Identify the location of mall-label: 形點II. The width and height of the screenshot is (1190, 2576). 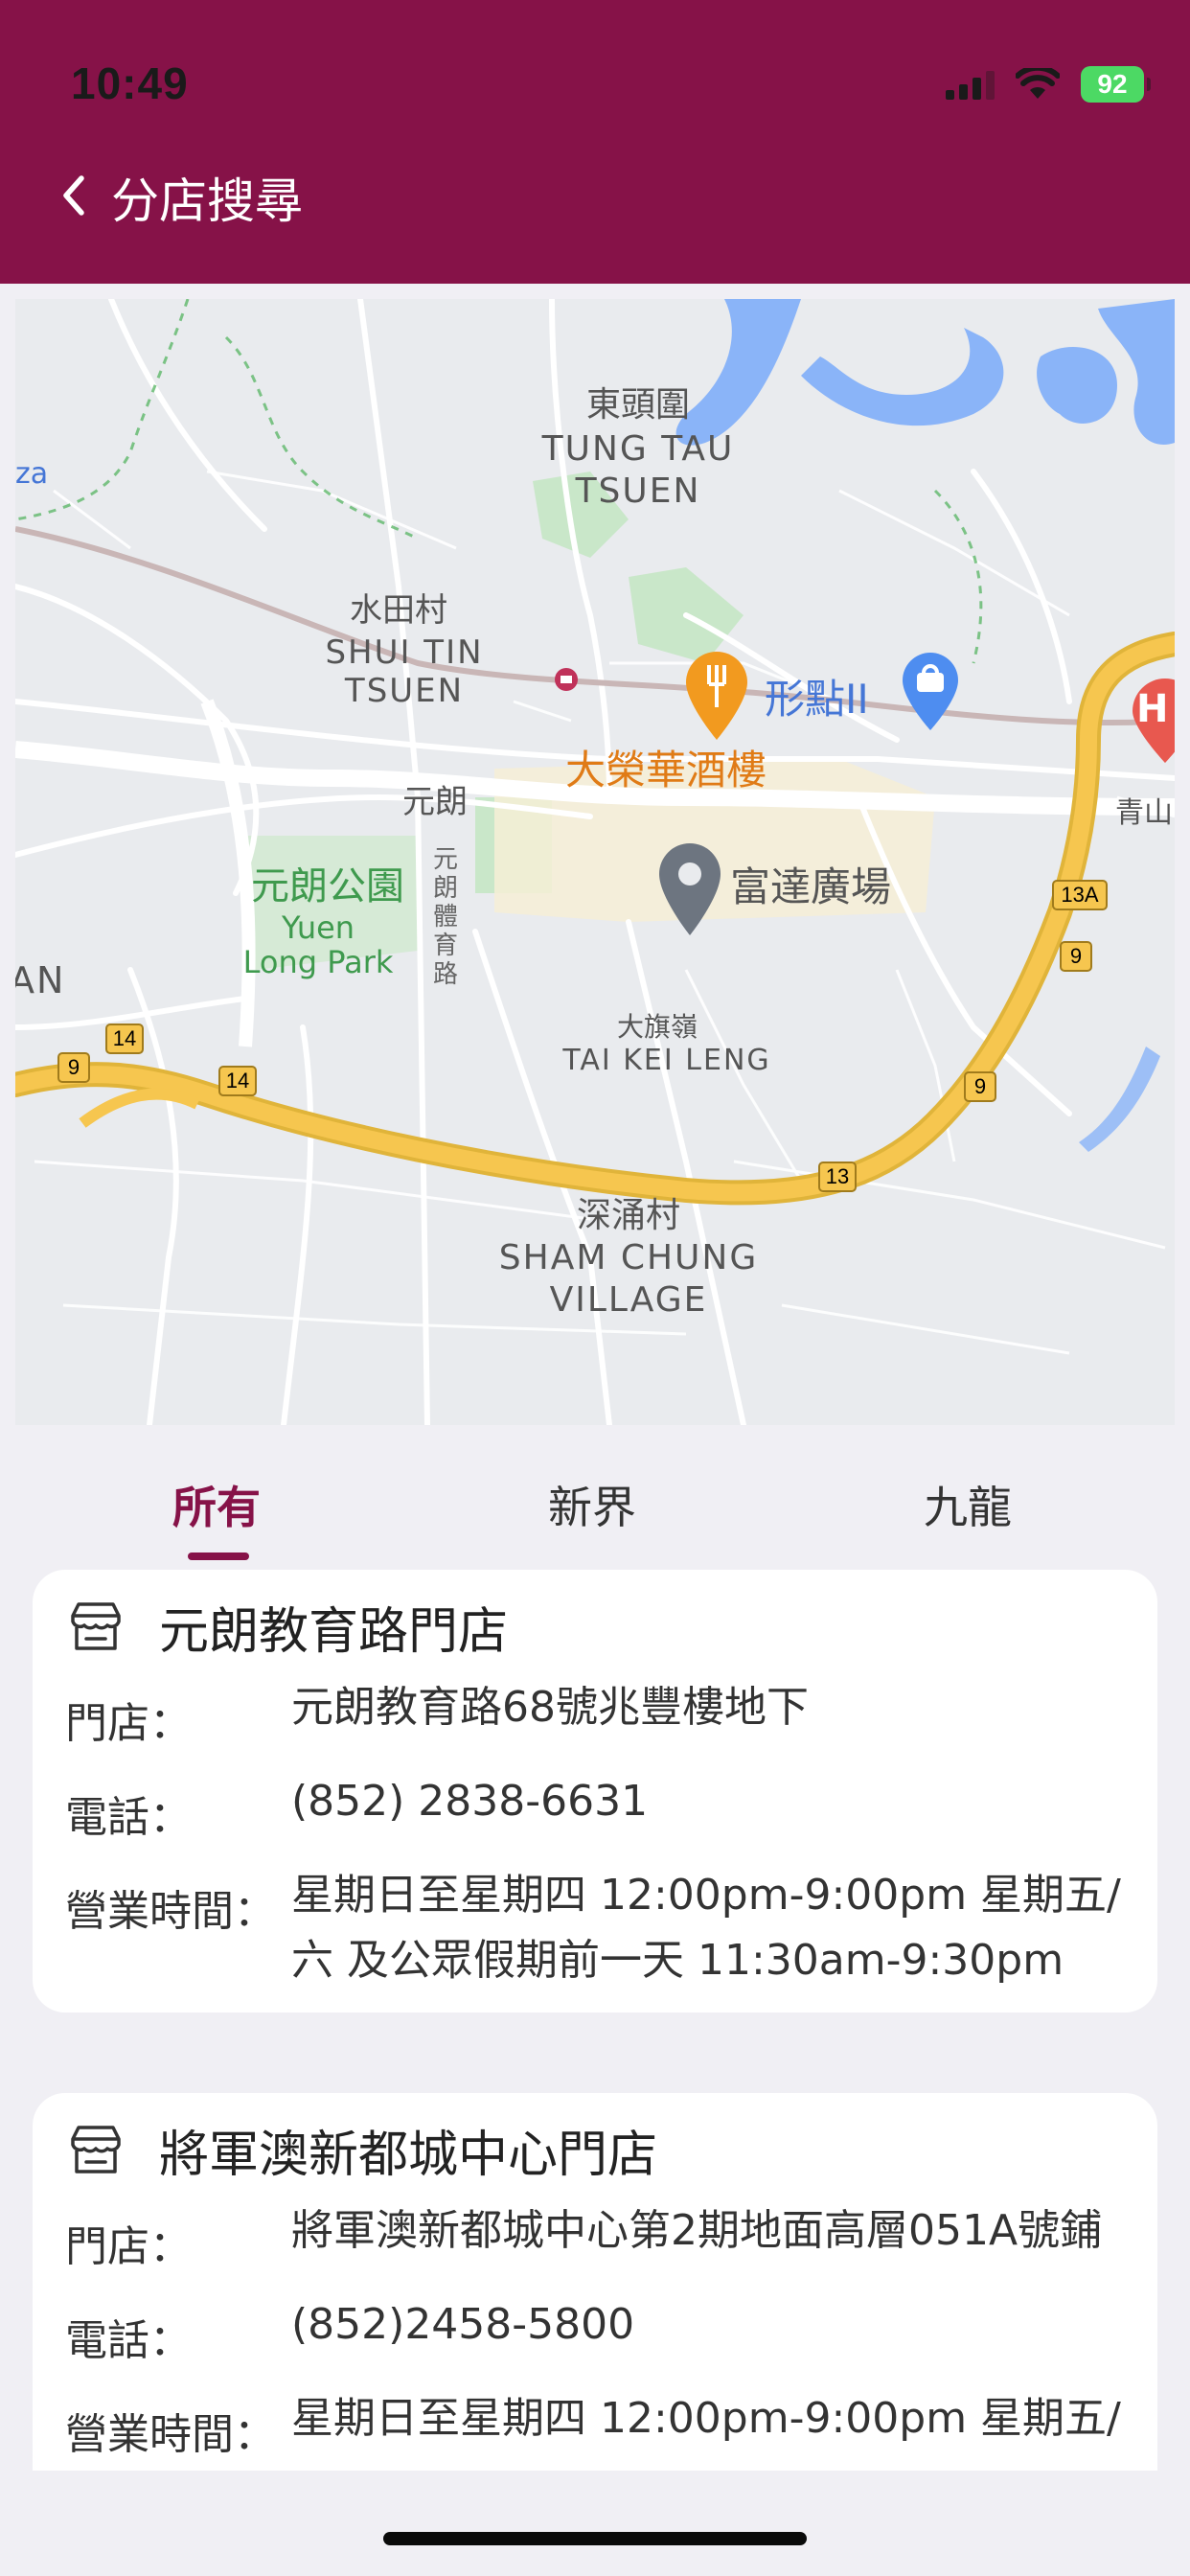
(817, 699).